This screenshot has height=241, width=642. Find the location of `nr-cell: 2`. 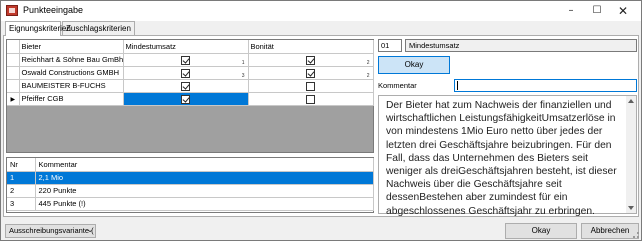

nr-cell: 2 is located at coordinates (21, 191).